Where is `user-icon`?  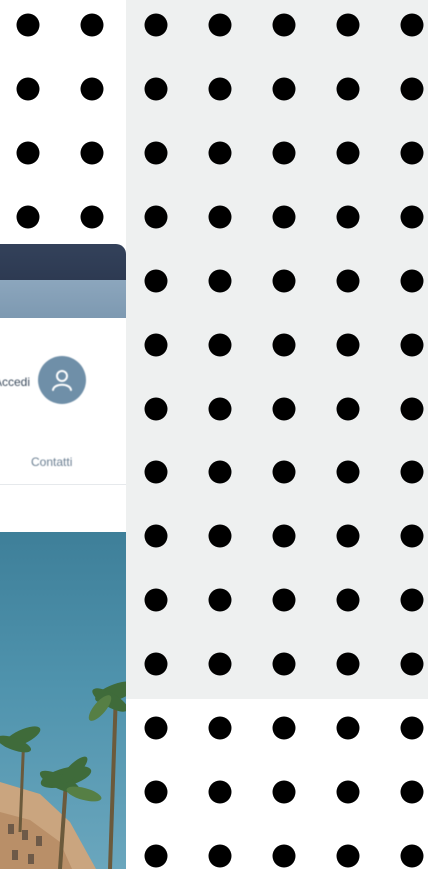
user-icon is located at coordinates (62, 380).